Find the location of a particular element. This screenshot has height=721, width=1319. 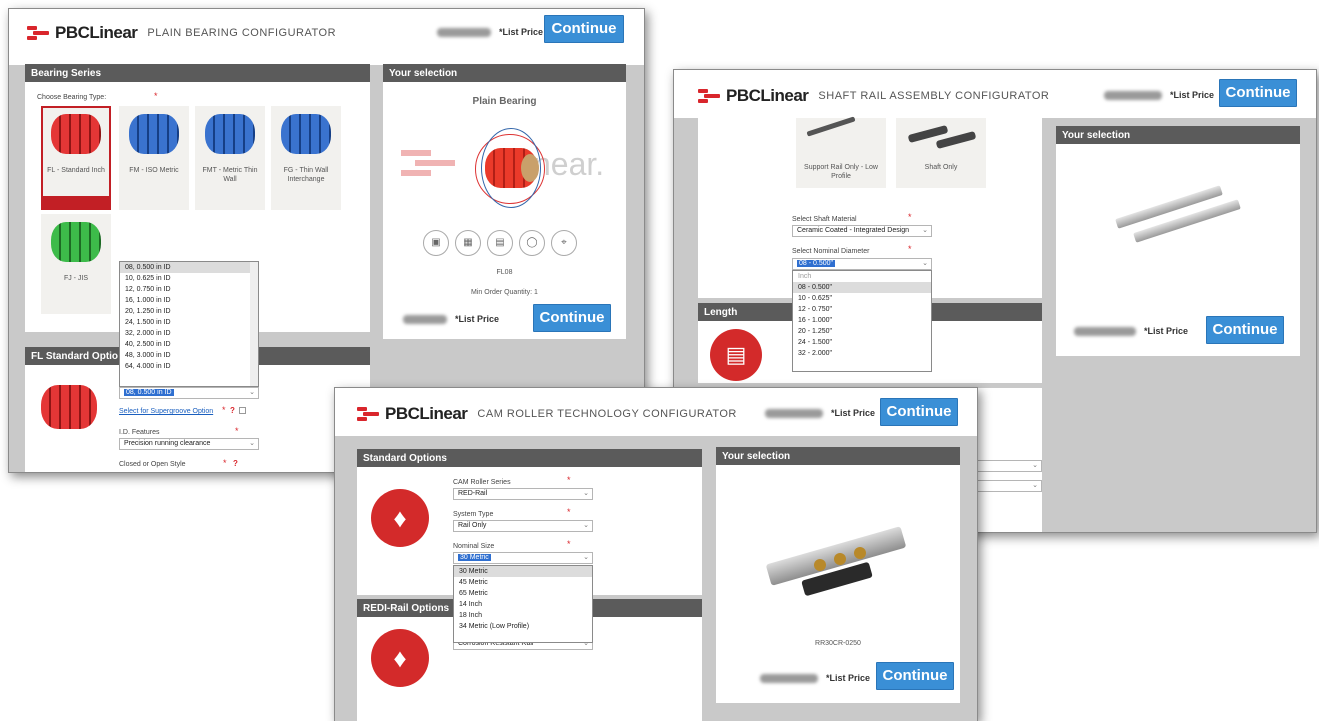

diameter-group-label: Inch is located at coordinates (805, 276).